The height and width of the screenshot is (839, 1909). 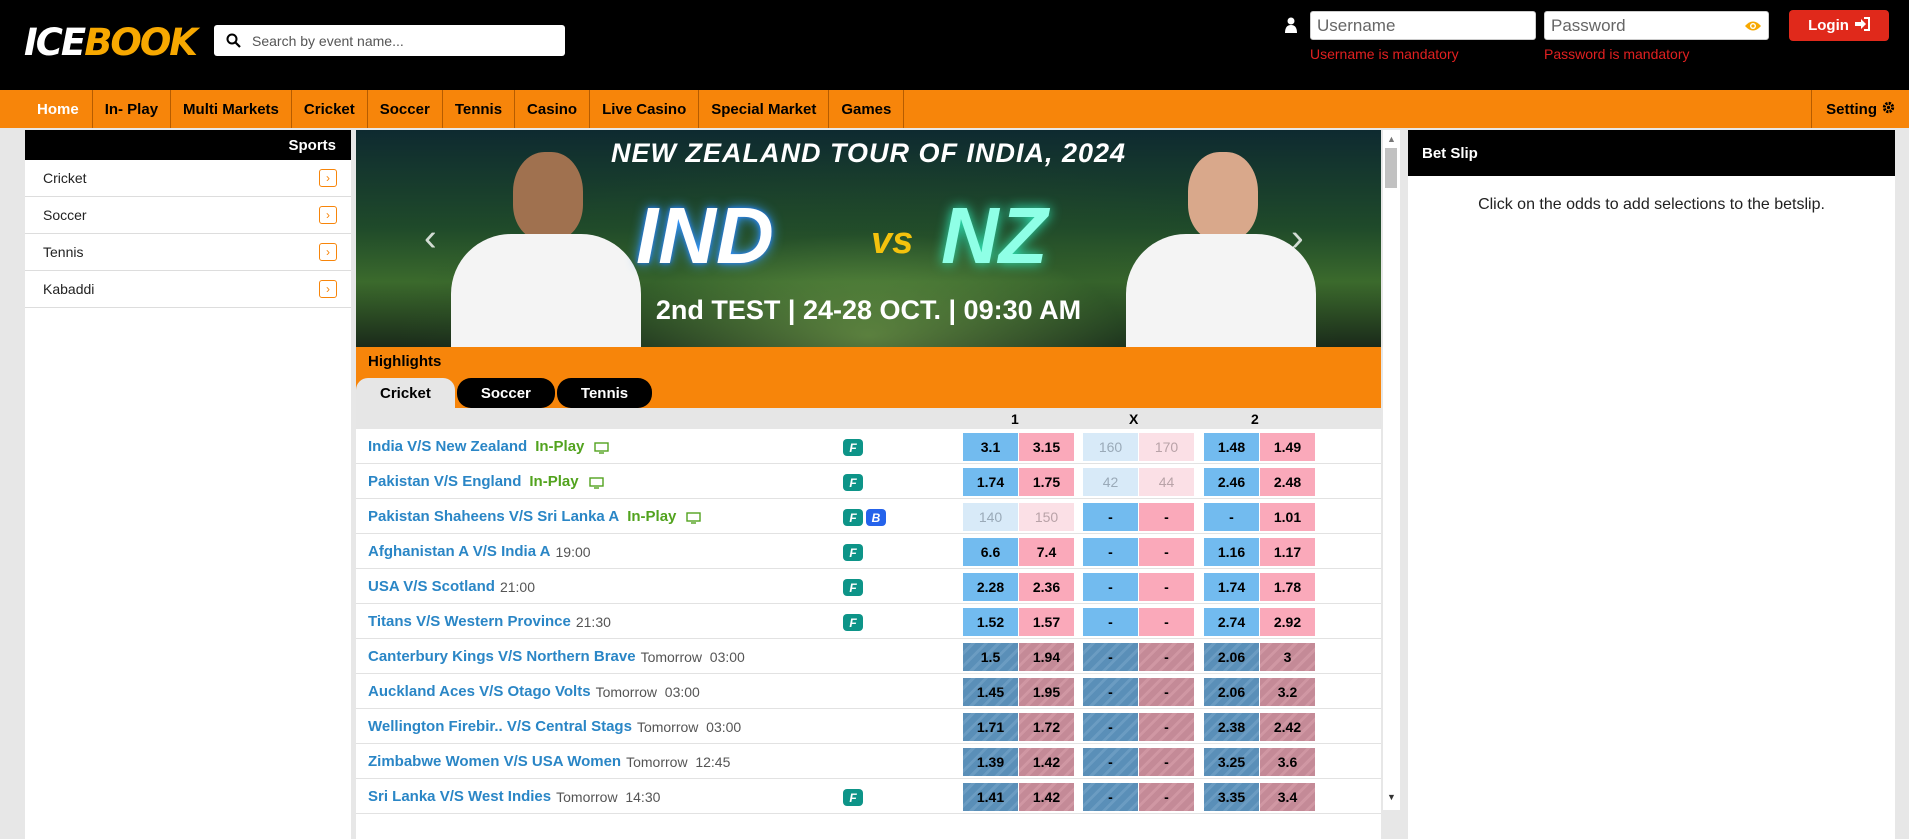 I want to click on match-name-link: Afghanistan A V/S India A, so click(x=459, y=551).